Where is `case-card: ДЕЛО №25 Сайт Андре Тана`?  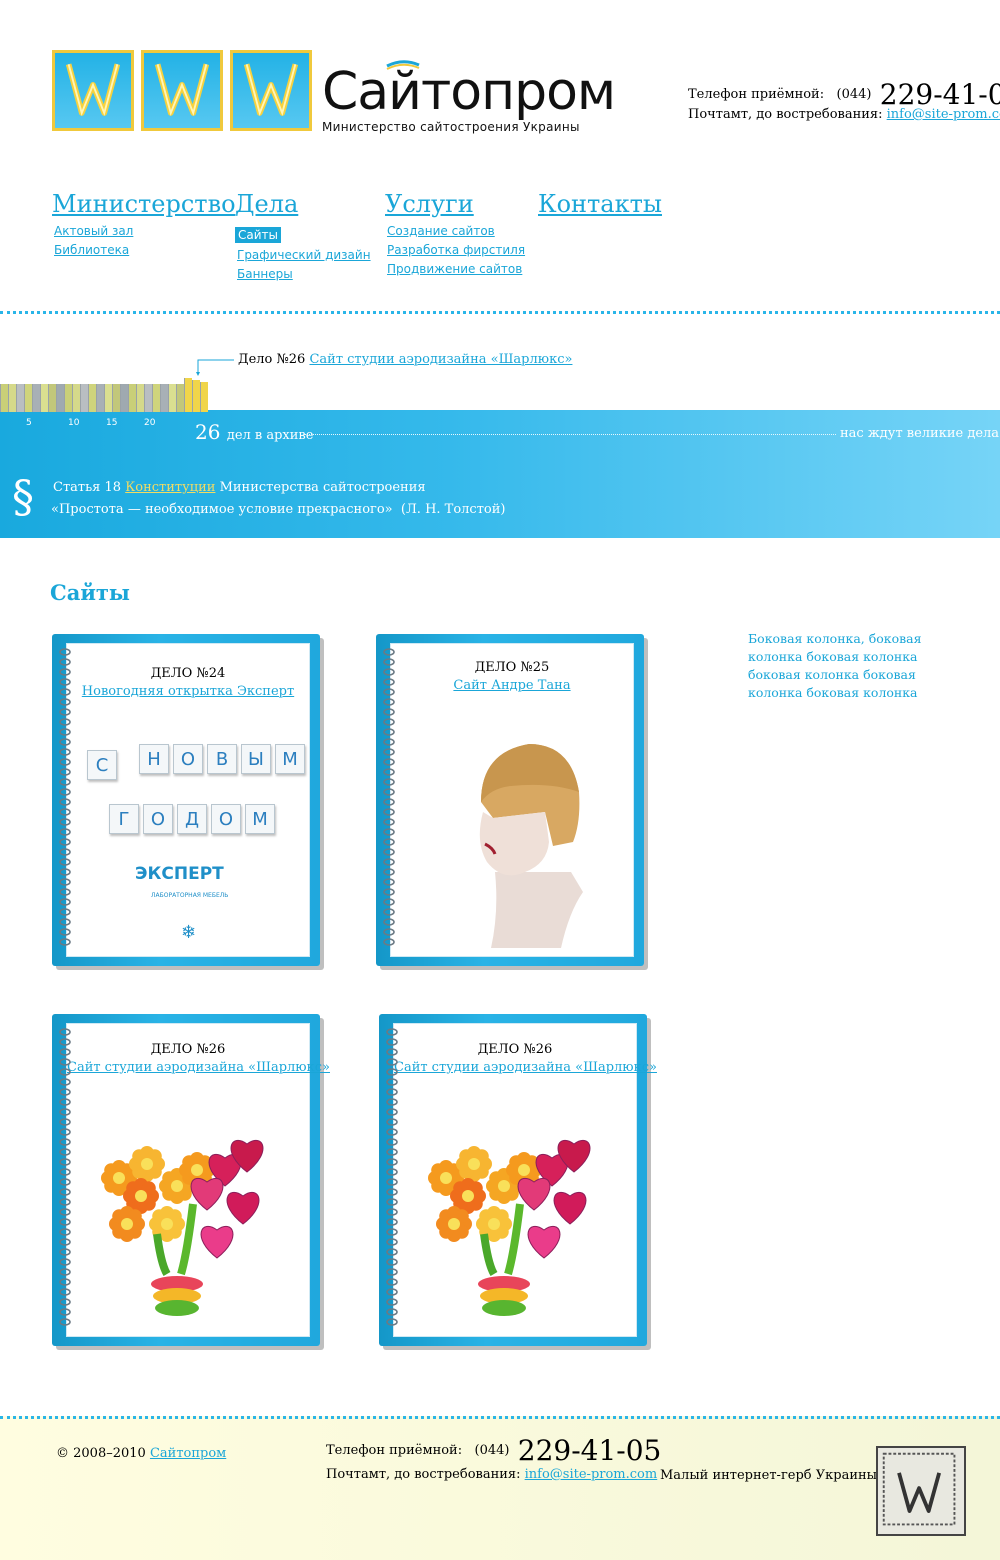 case-card: ДЕЛО №25 Сайт Андре Тана is located at coordinates (512, 802).